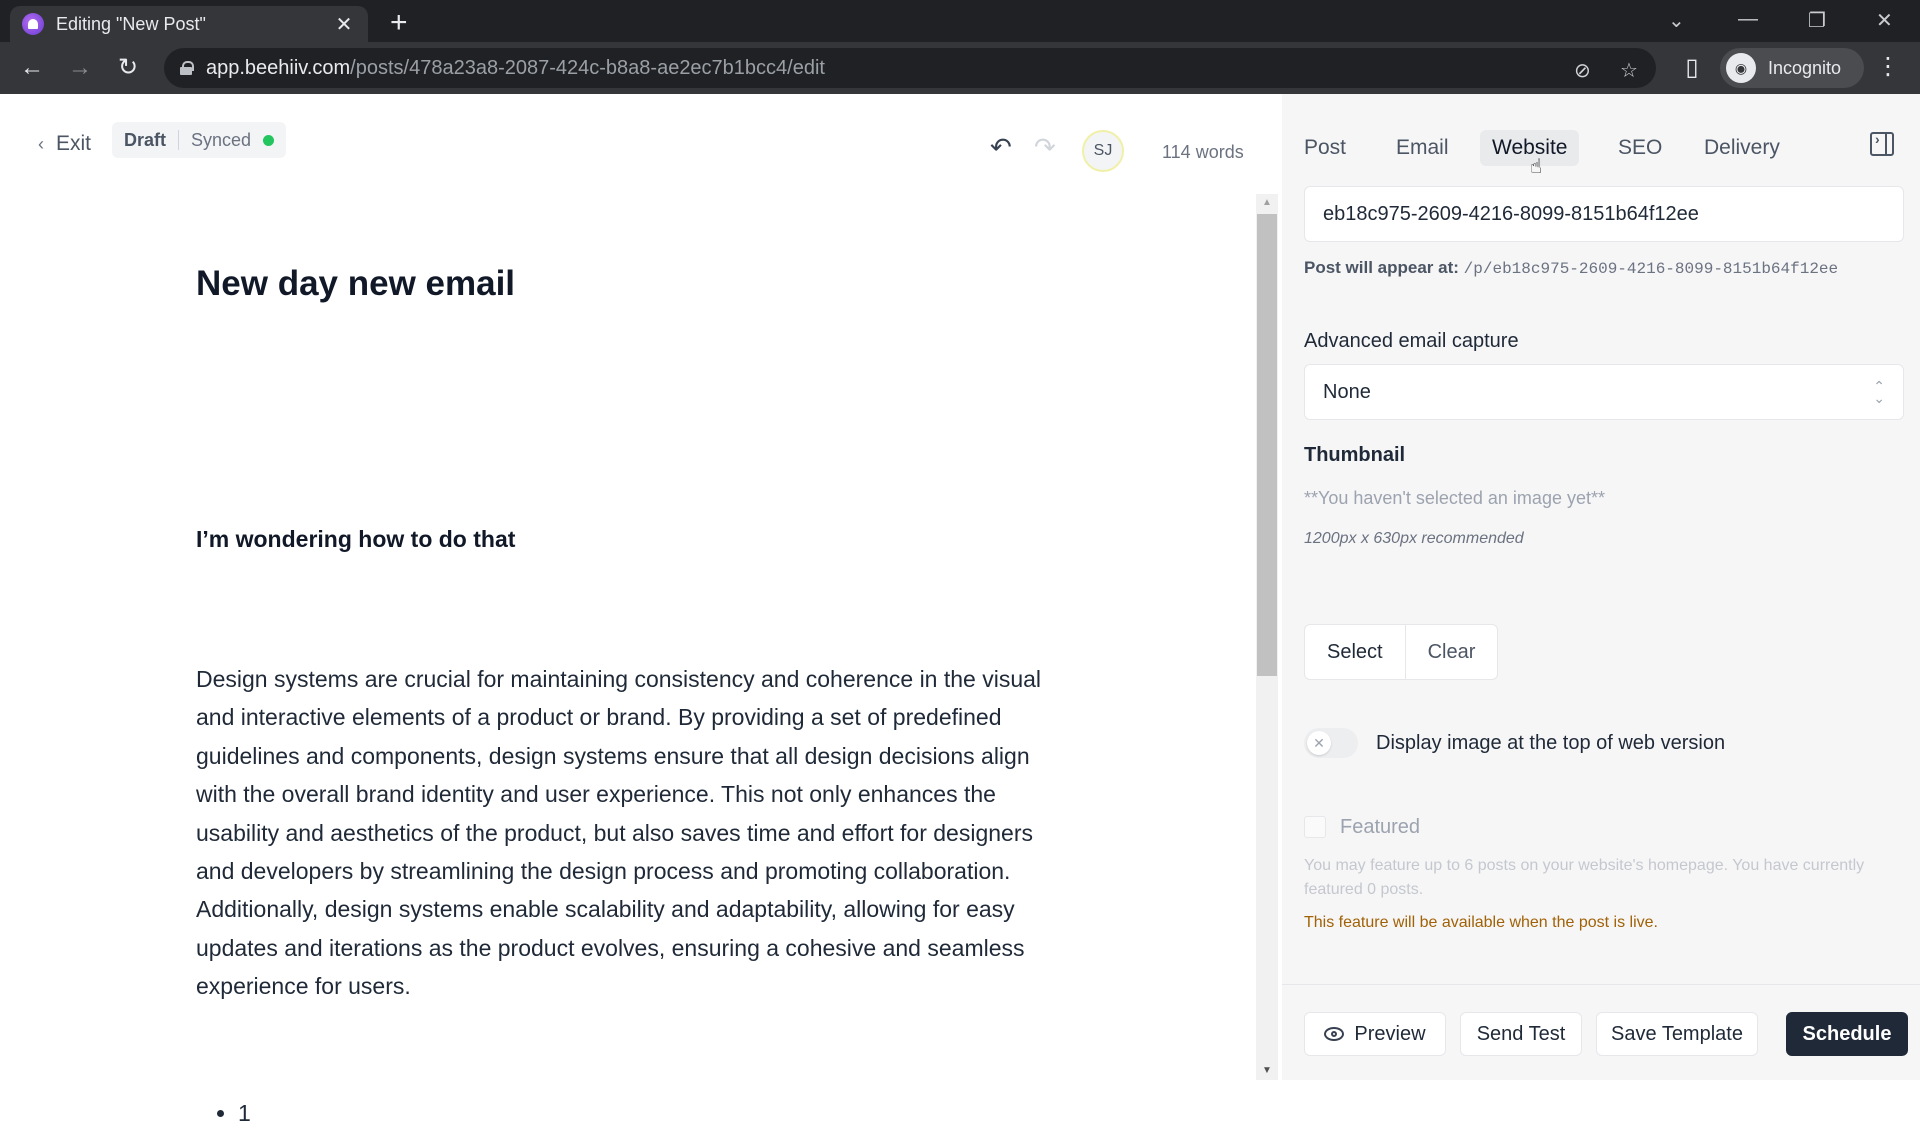  What do you see at coordinates (1888, 66) in the screenshot?
I see `browser-menu-icon: ⋮` at bounding box center [1888, 66].